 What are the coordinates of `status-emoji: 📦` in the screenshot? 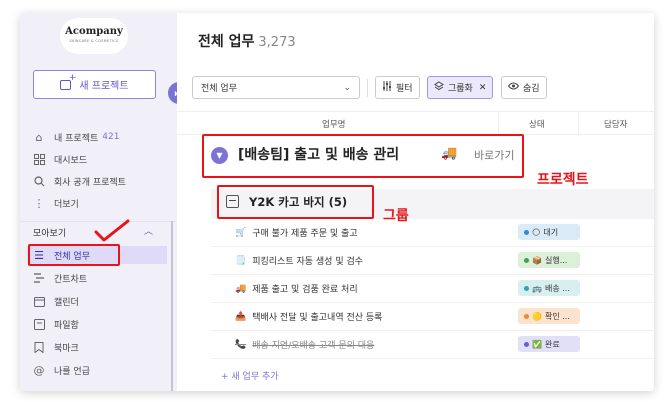 It's located at (537, 260).